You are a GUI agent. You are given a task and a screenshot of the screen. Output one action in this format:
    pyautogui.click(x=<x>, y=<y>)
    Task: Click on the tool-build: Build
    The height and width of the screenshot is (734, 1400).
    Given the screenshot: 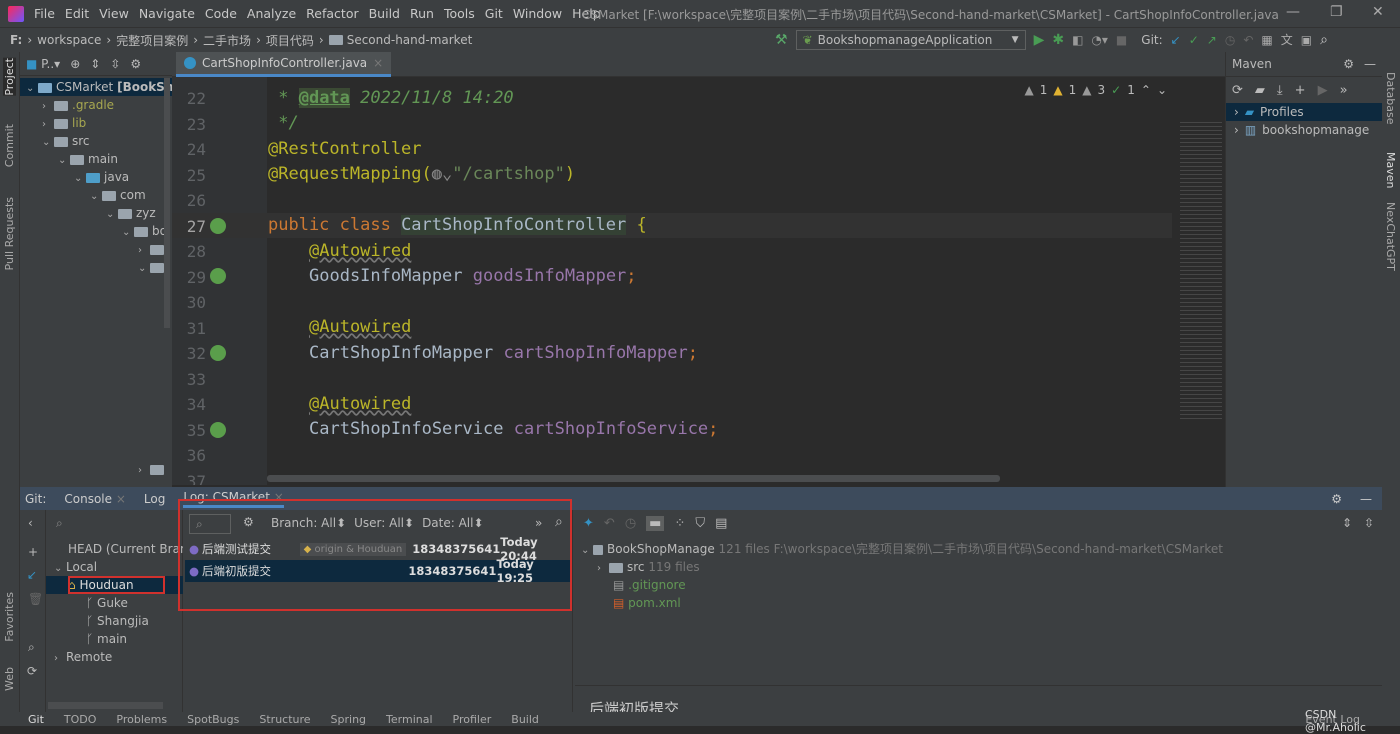 What is the action you would take?
    pyautogui.click(x=525, y=719)
    